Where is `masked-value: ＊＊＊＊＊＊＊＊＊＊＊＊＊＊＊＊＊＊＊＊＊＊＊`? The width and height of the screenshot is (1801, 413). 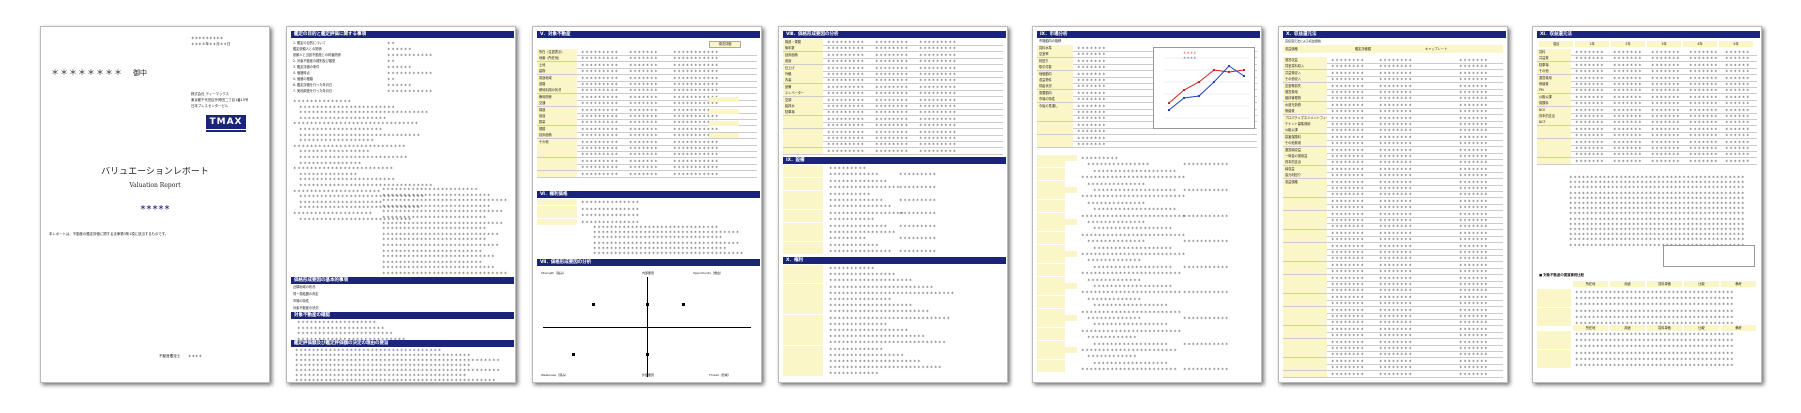 masked-value: ＊＊＊＊＊＊＊＊＊＊＊＊＊＊＊＊＊＊＊＊＊＊＊ is located at coordinates (345, 333).